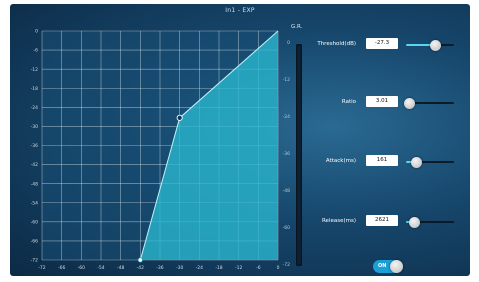 The width and height of the screenshot is (479, 282). Describe the element at coordinates (61, 268) in the screenshot. I see `x-tick-label: -66` at that location.